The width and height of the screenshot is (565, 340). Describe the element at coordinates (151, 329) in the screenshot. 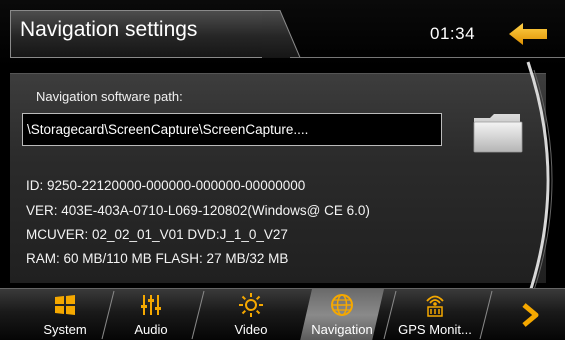

I see `tab-label: Audio` at that location.